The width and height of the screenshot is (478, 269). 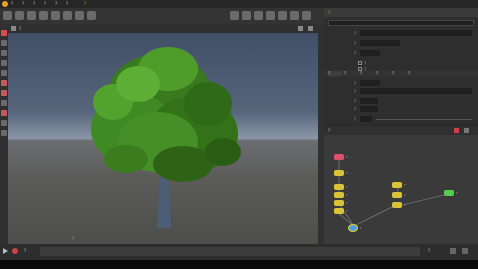 What do you see at coordinates (329, 12) in the screenshot?
I see `node-name: ?` at bounding box center [329, 12].